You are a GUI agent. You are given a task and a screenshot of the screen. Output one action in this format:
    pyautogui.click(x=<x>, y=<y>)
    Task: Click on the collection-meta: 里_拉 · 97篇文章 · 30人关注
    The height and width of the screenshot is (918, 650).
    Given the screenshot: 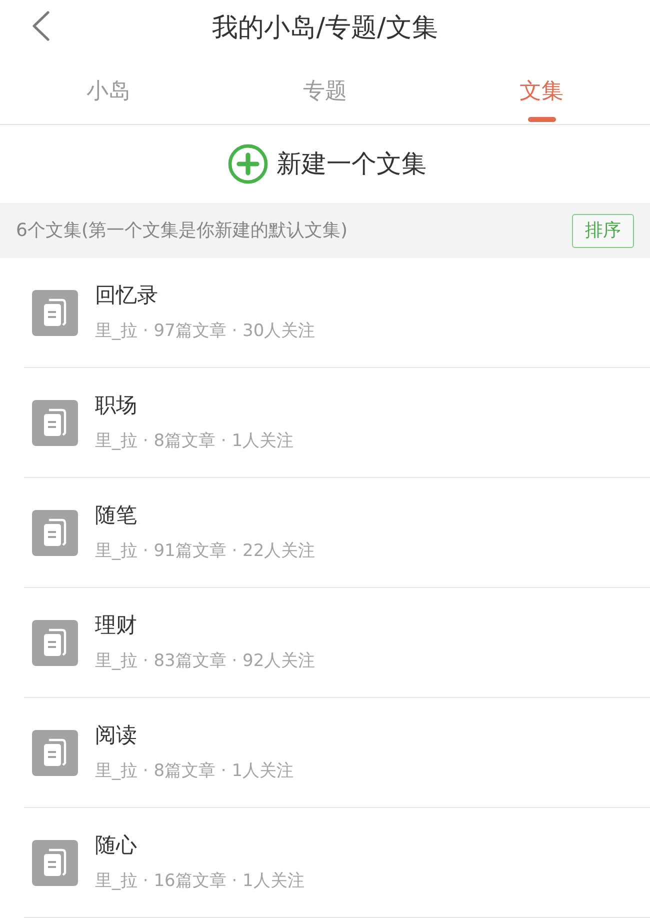 What is the action you would take?
    pyautogui.click(x=205, y=331)
    